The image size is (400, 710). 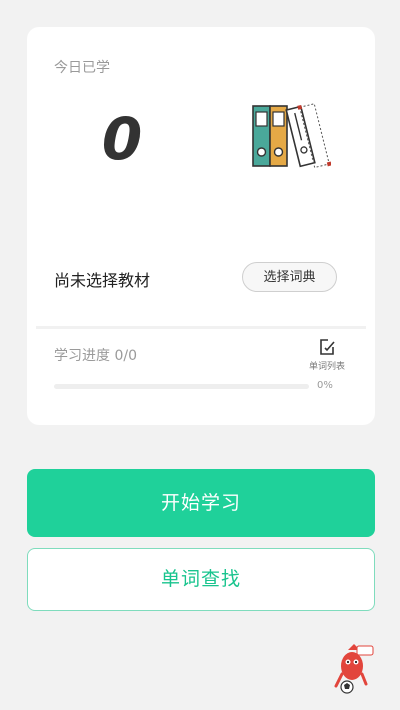 I want to click on progress-label: 学习进度 0/0, so click(x=95, y=356).